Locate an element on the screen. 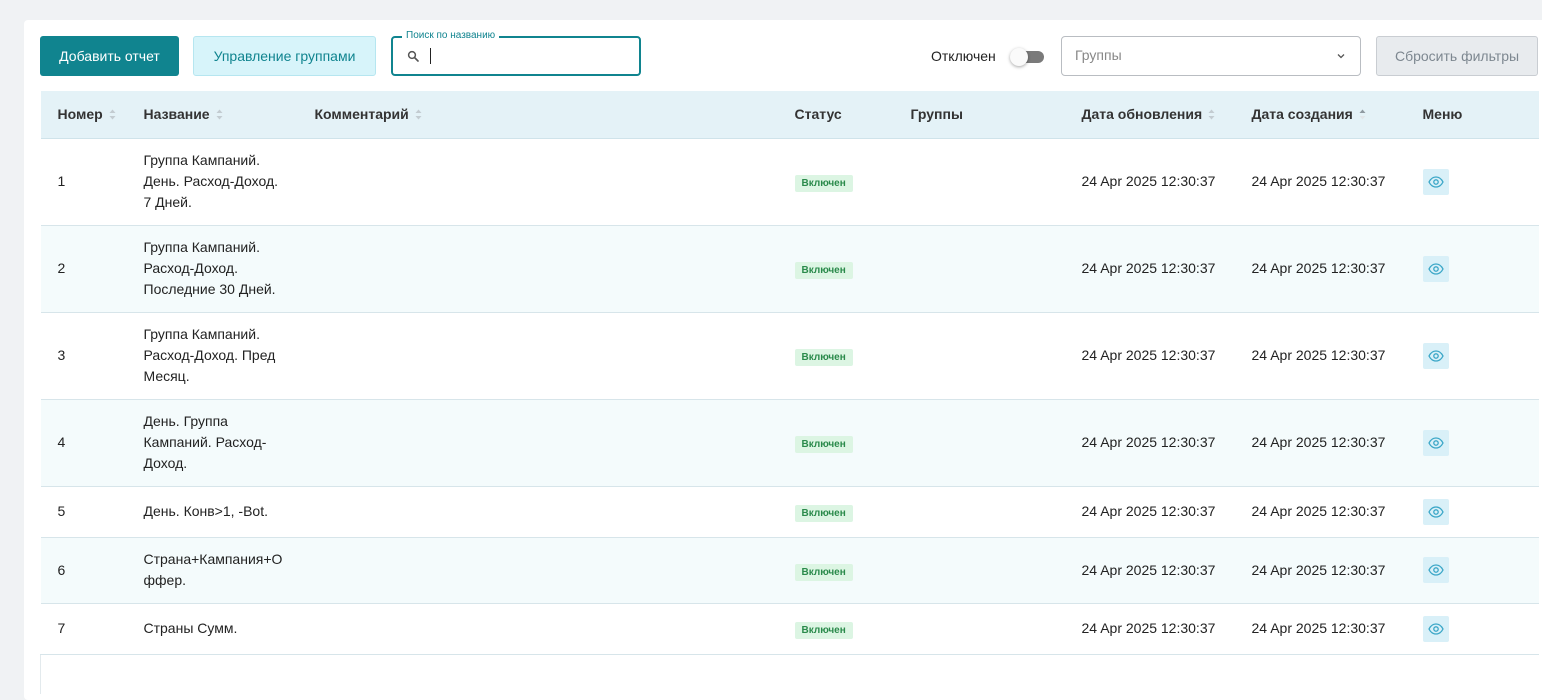  cell-number: 1 is located at coordinates (83, 182).